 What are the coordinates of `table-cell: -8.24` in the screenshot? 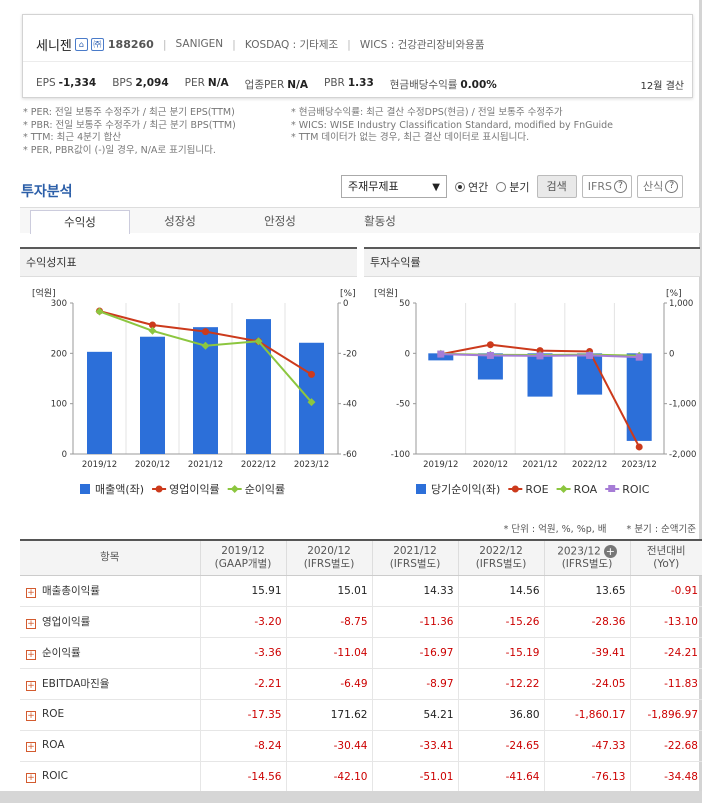 It's located at (242, 746).